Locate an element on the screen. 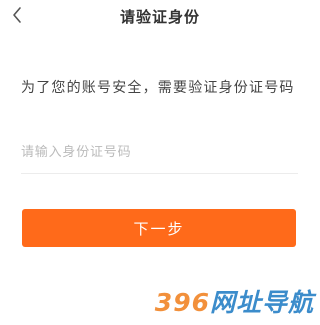  nav-bar: 请验证身份 is located at coordinates (160, 20).